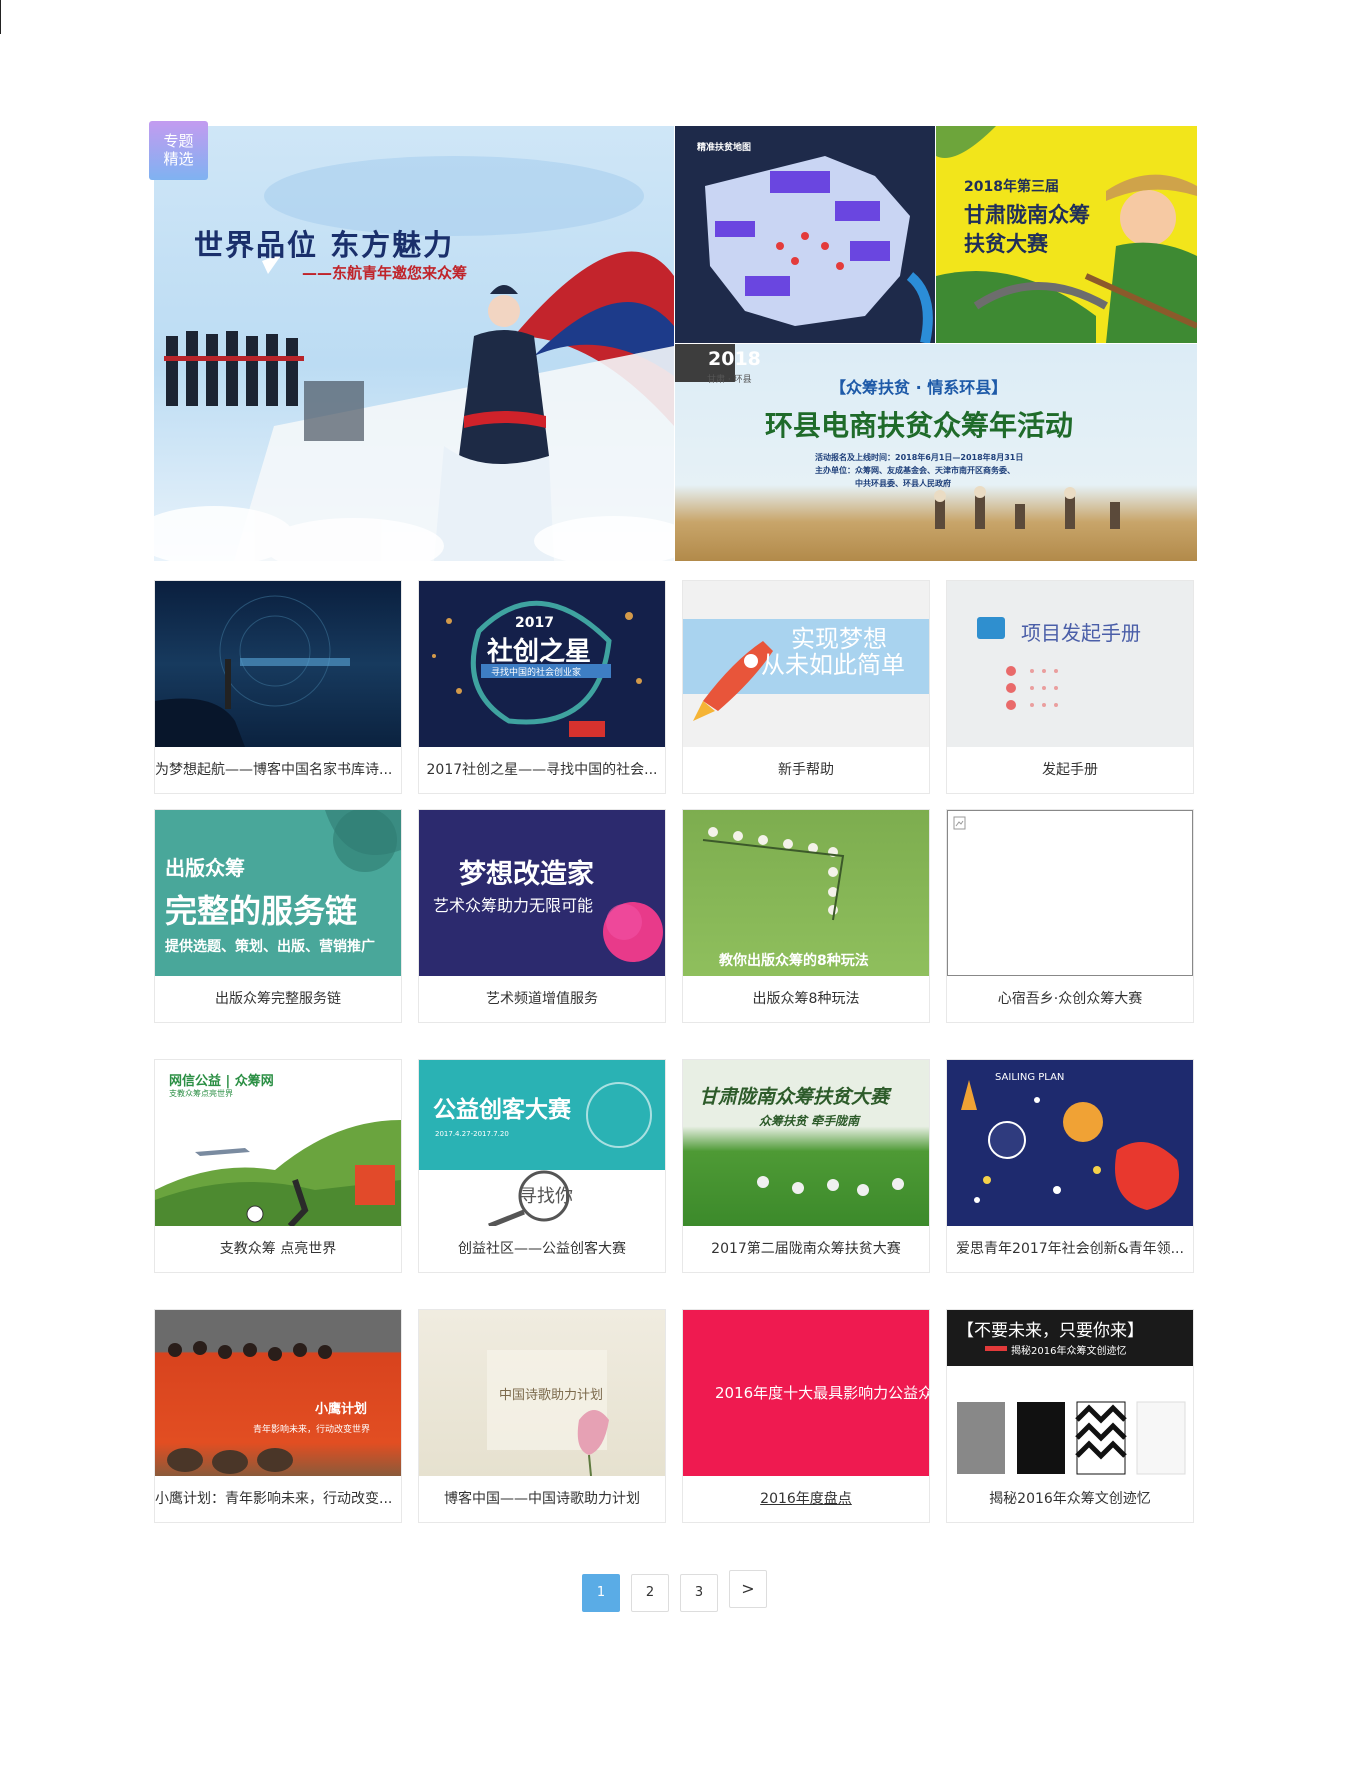 The height and width of the screenshot is (1775, 1349). Describe the element at coordinates (526, 874) in the screenshot. I see `card-image-title: 梦想改造家` at that location.